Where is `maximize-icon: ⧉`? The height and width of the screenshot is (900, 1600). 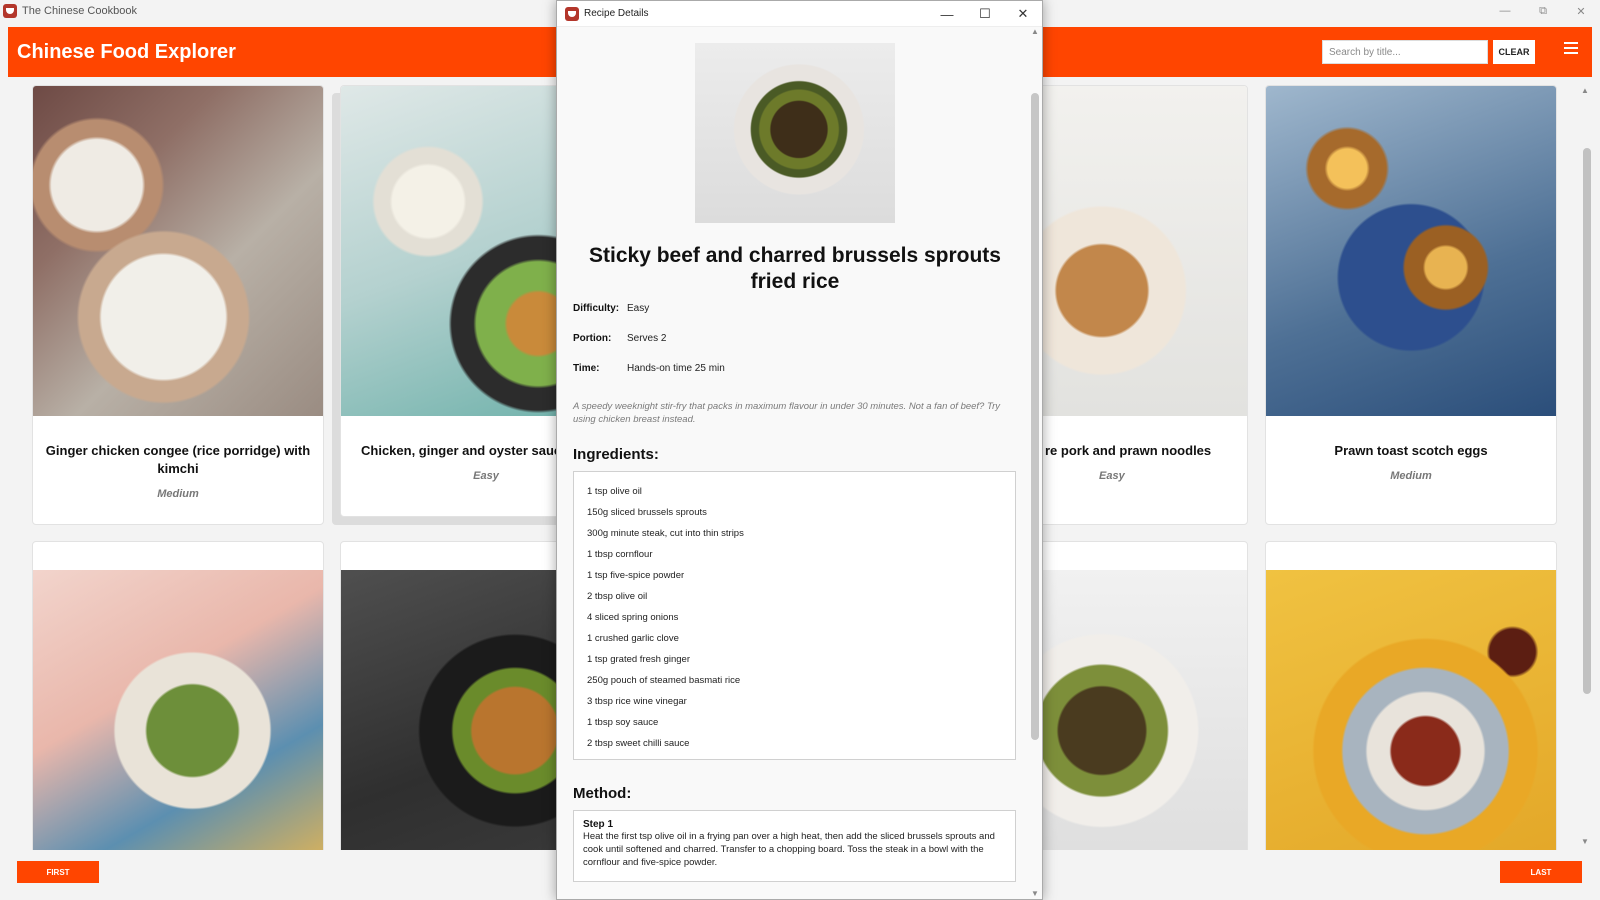 maximize-icon: ⧉ is located at coordinates (1543, 11).